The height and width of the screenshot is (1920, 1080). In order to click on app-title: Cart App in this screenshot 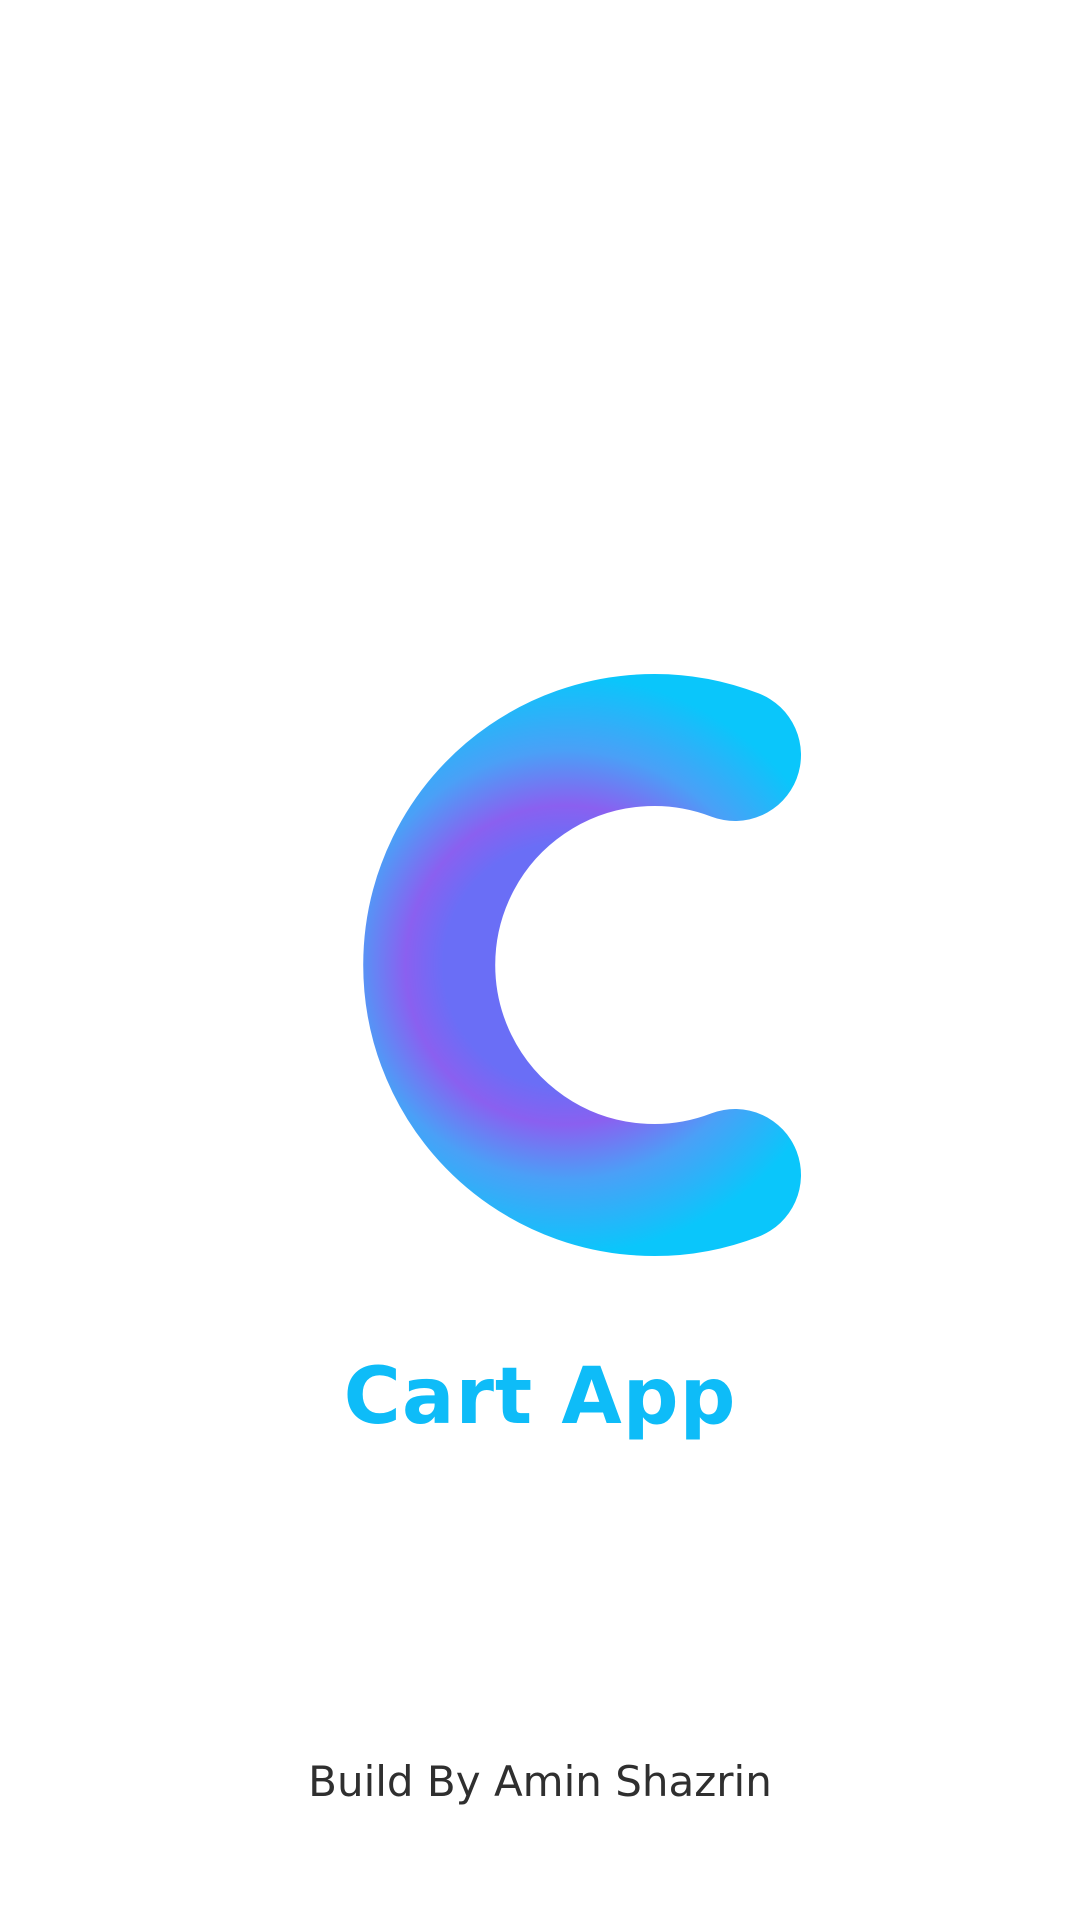, I will do `click(540, 1397)`.